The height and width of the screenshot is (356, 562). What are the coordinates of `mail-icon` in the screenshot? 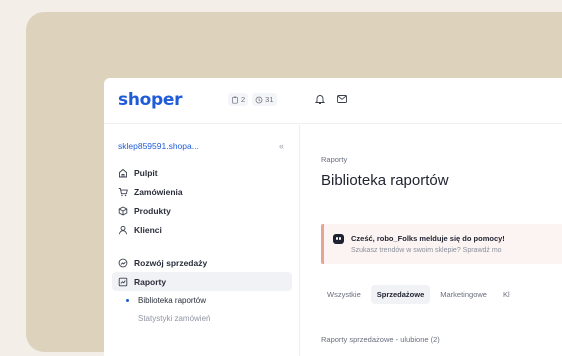 It's located at (342, 99).